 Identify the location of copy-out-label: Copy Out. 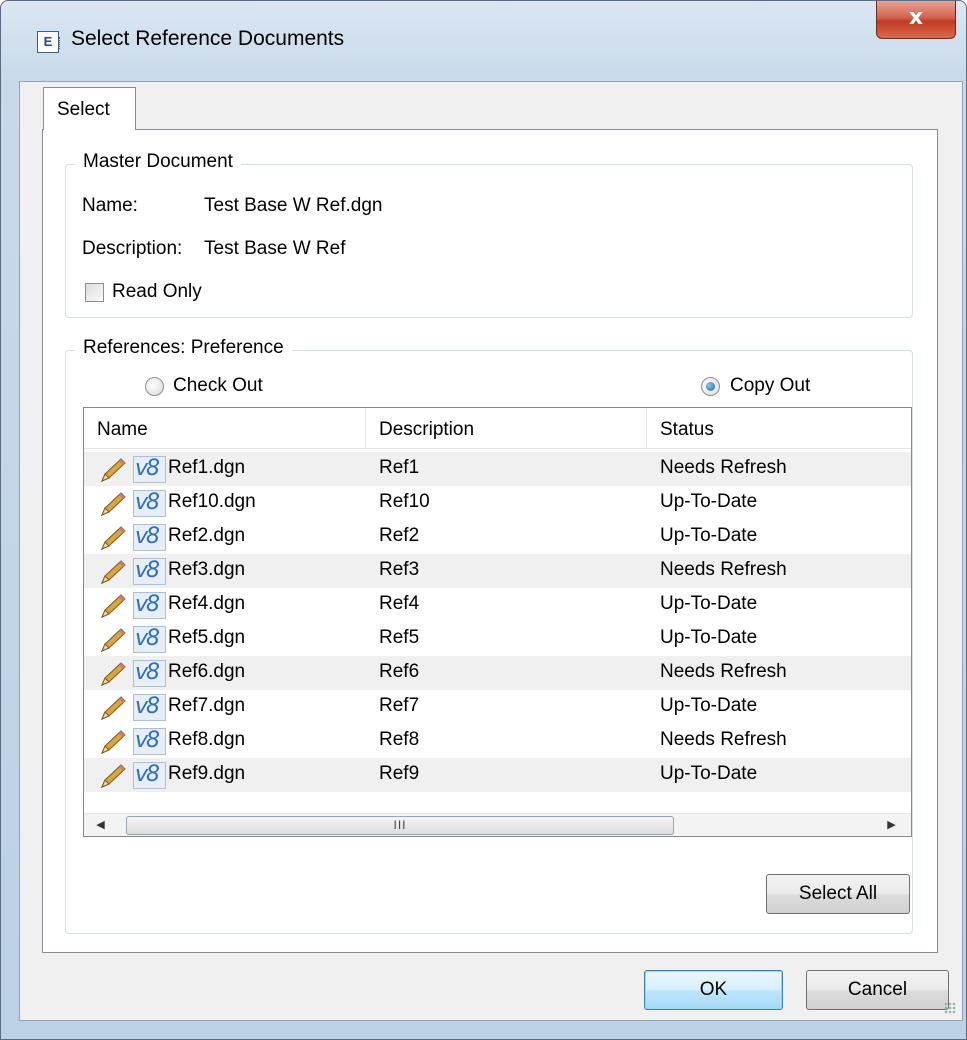
(770, 386).